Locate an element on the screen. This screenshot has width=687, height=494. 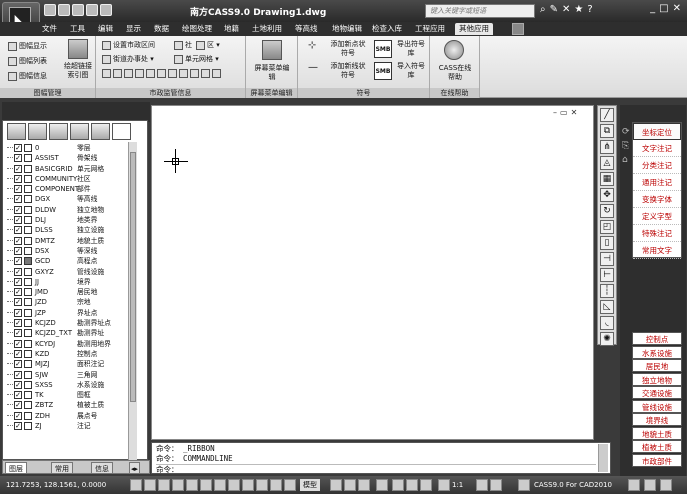
layer-filter-icon is located at coordinates (58, 131).